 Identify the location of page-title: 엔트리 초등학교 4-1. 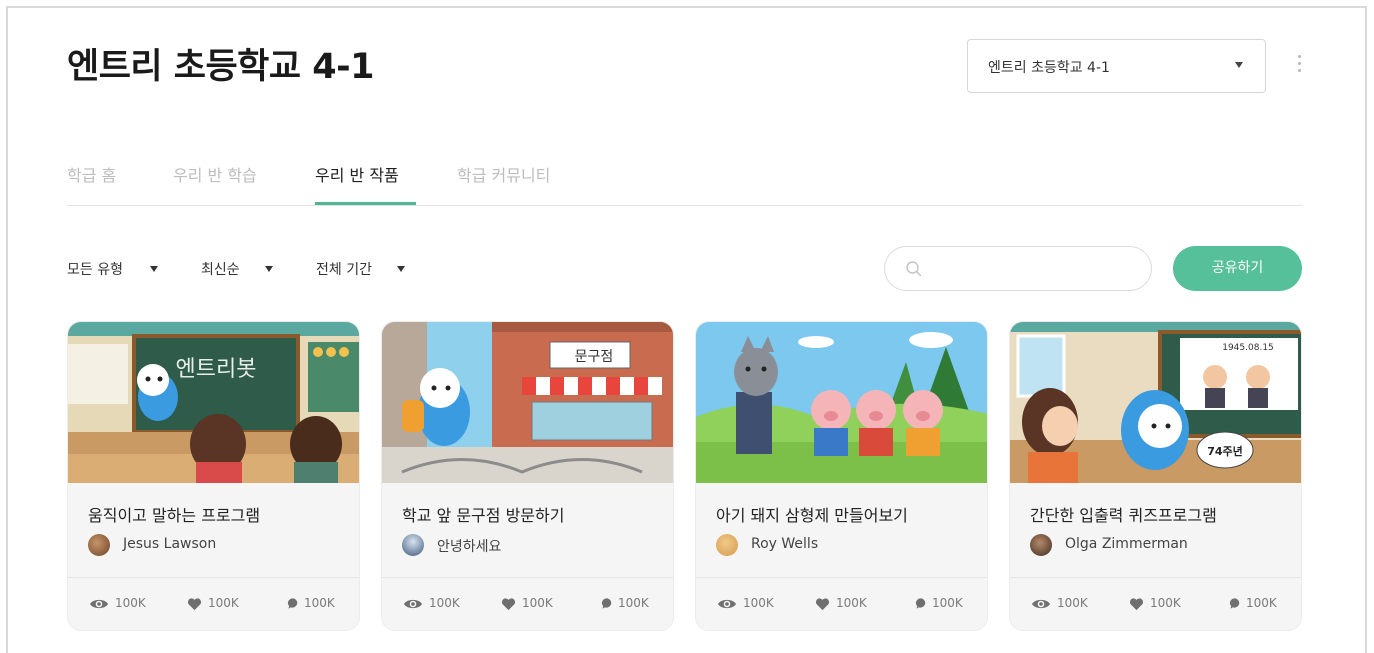
(221, 67).